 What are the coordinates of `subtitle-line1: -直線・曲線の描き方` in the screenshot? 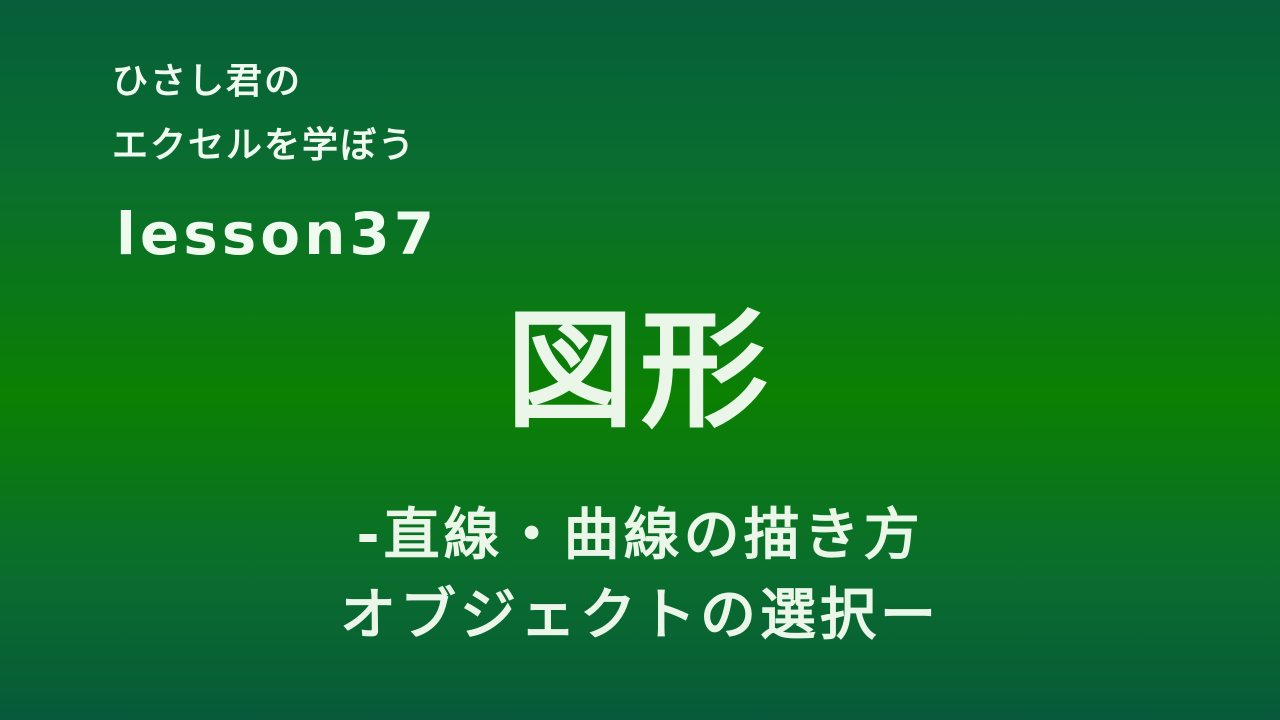 It's located at (640, 535).